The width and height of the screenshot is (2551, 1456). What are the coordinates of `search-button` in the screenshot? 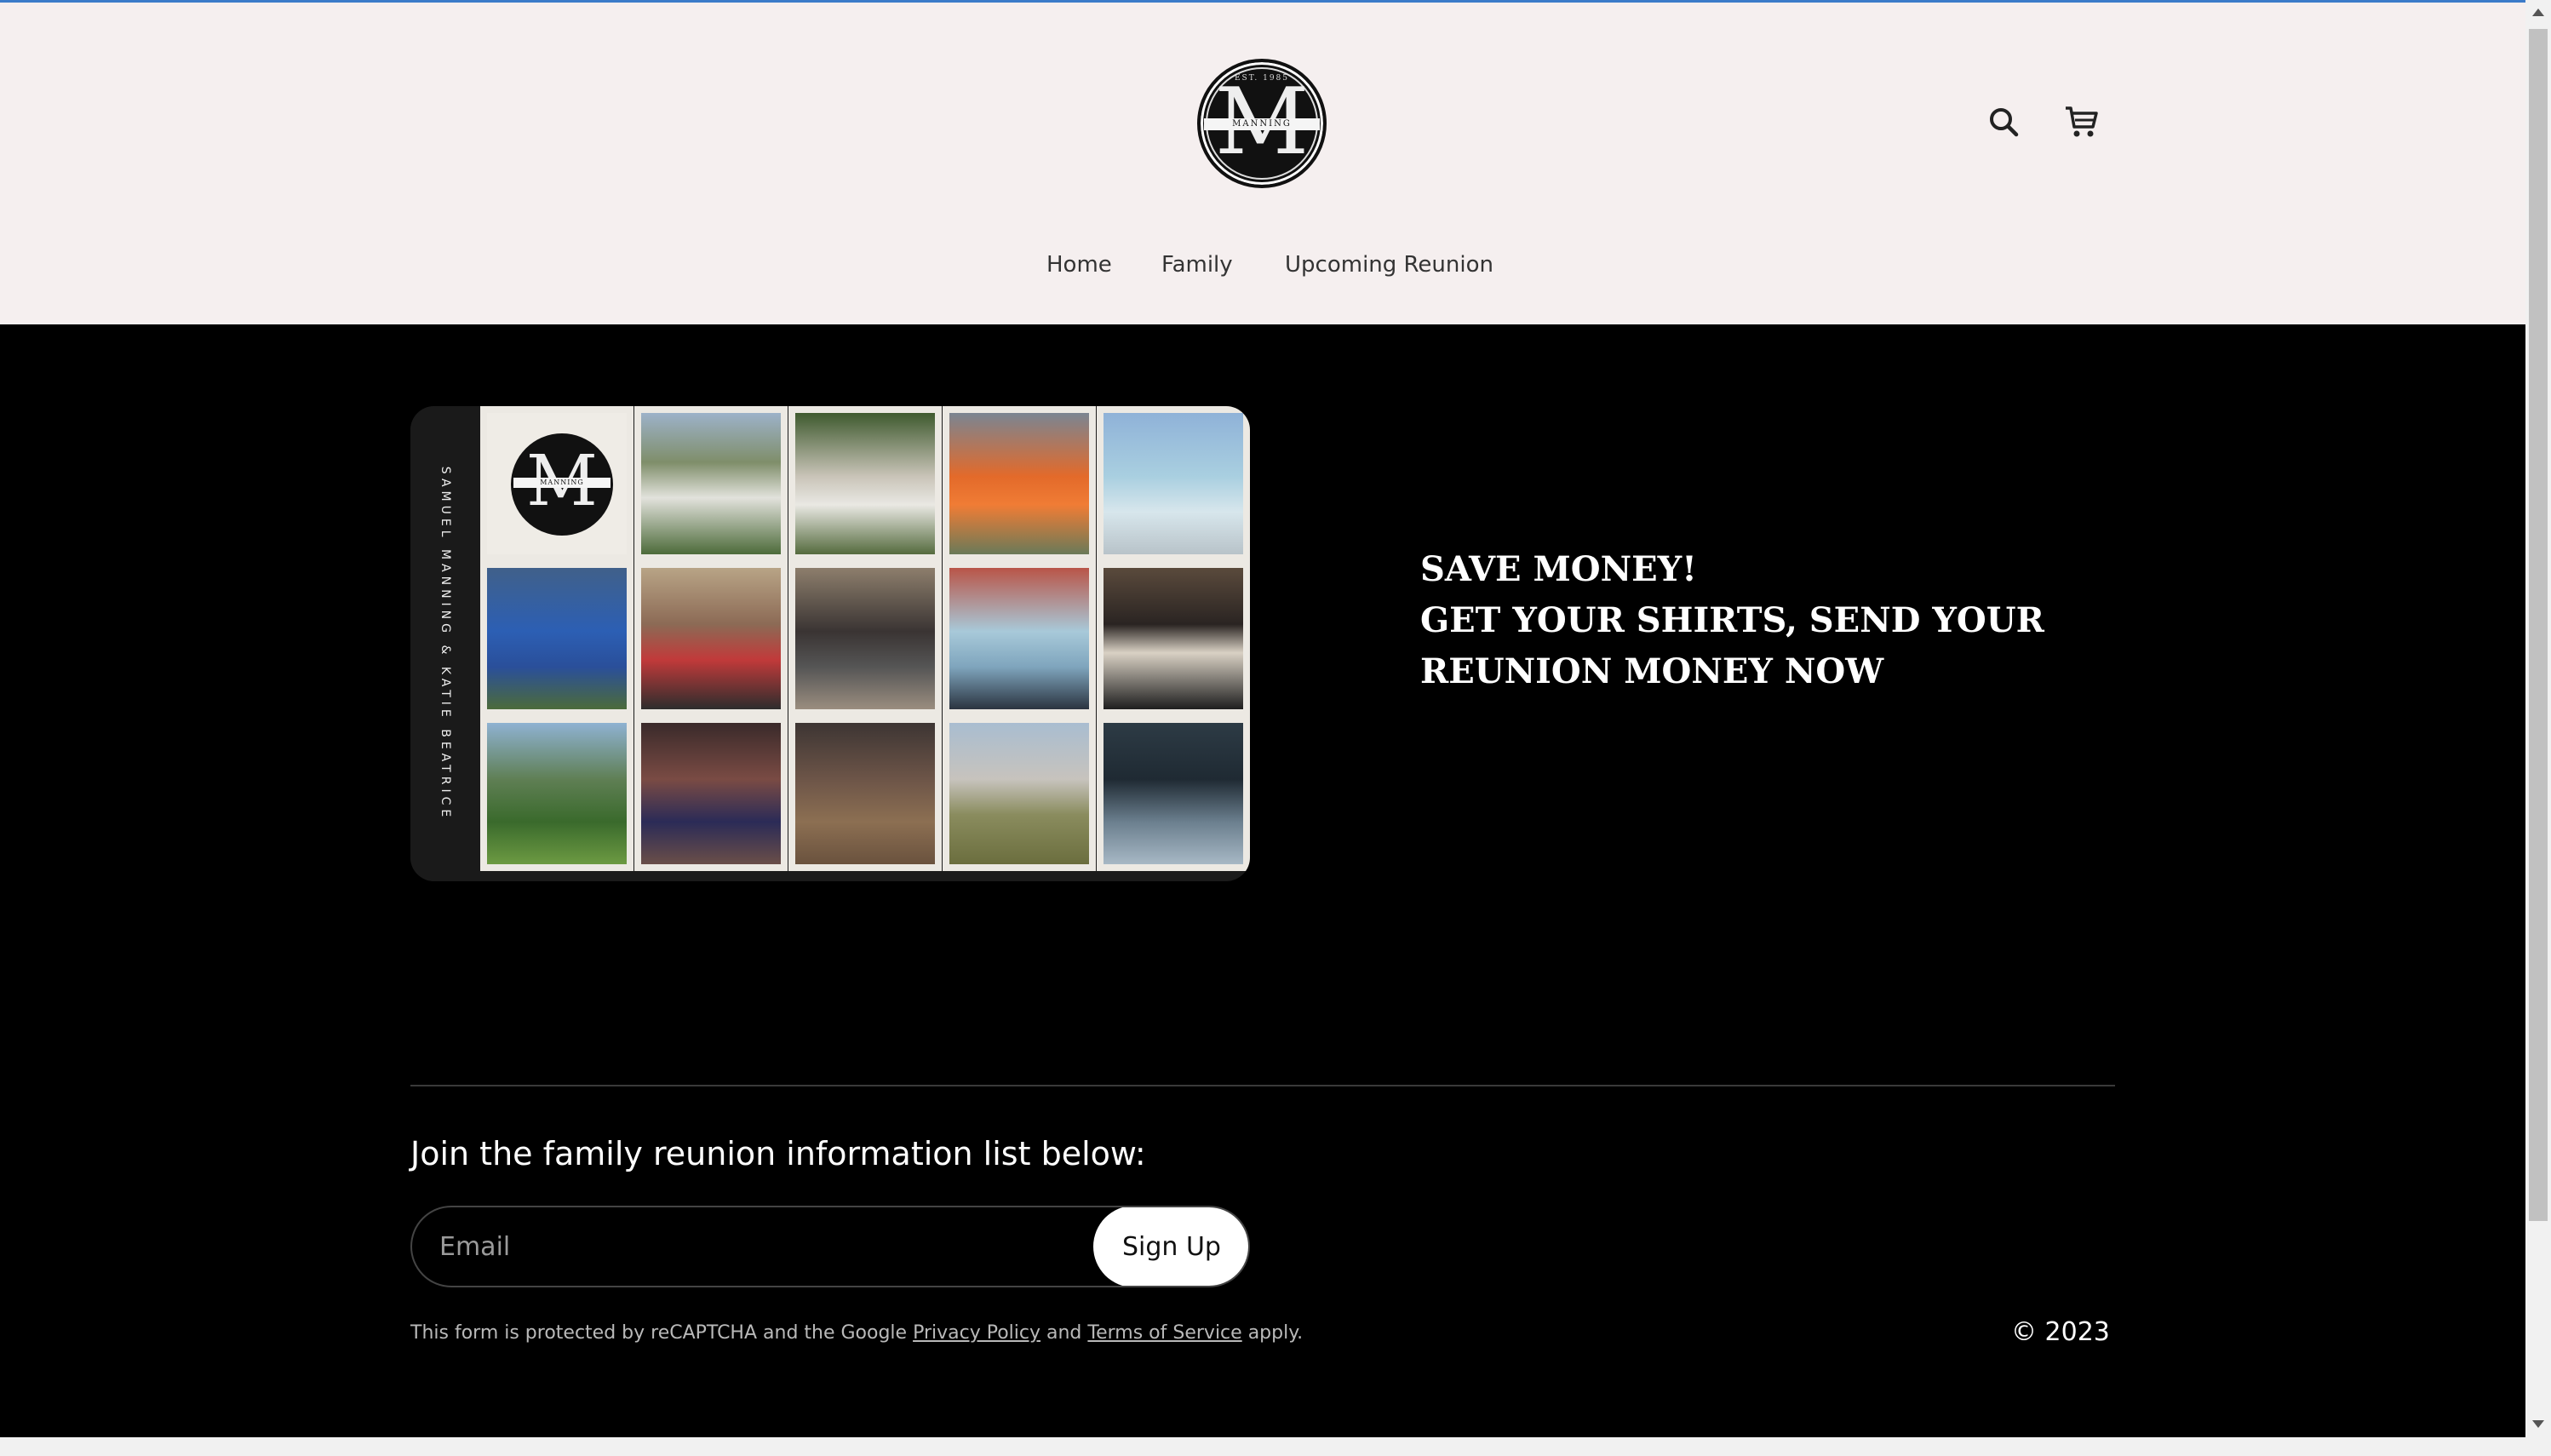 It's located at (2003, 121).